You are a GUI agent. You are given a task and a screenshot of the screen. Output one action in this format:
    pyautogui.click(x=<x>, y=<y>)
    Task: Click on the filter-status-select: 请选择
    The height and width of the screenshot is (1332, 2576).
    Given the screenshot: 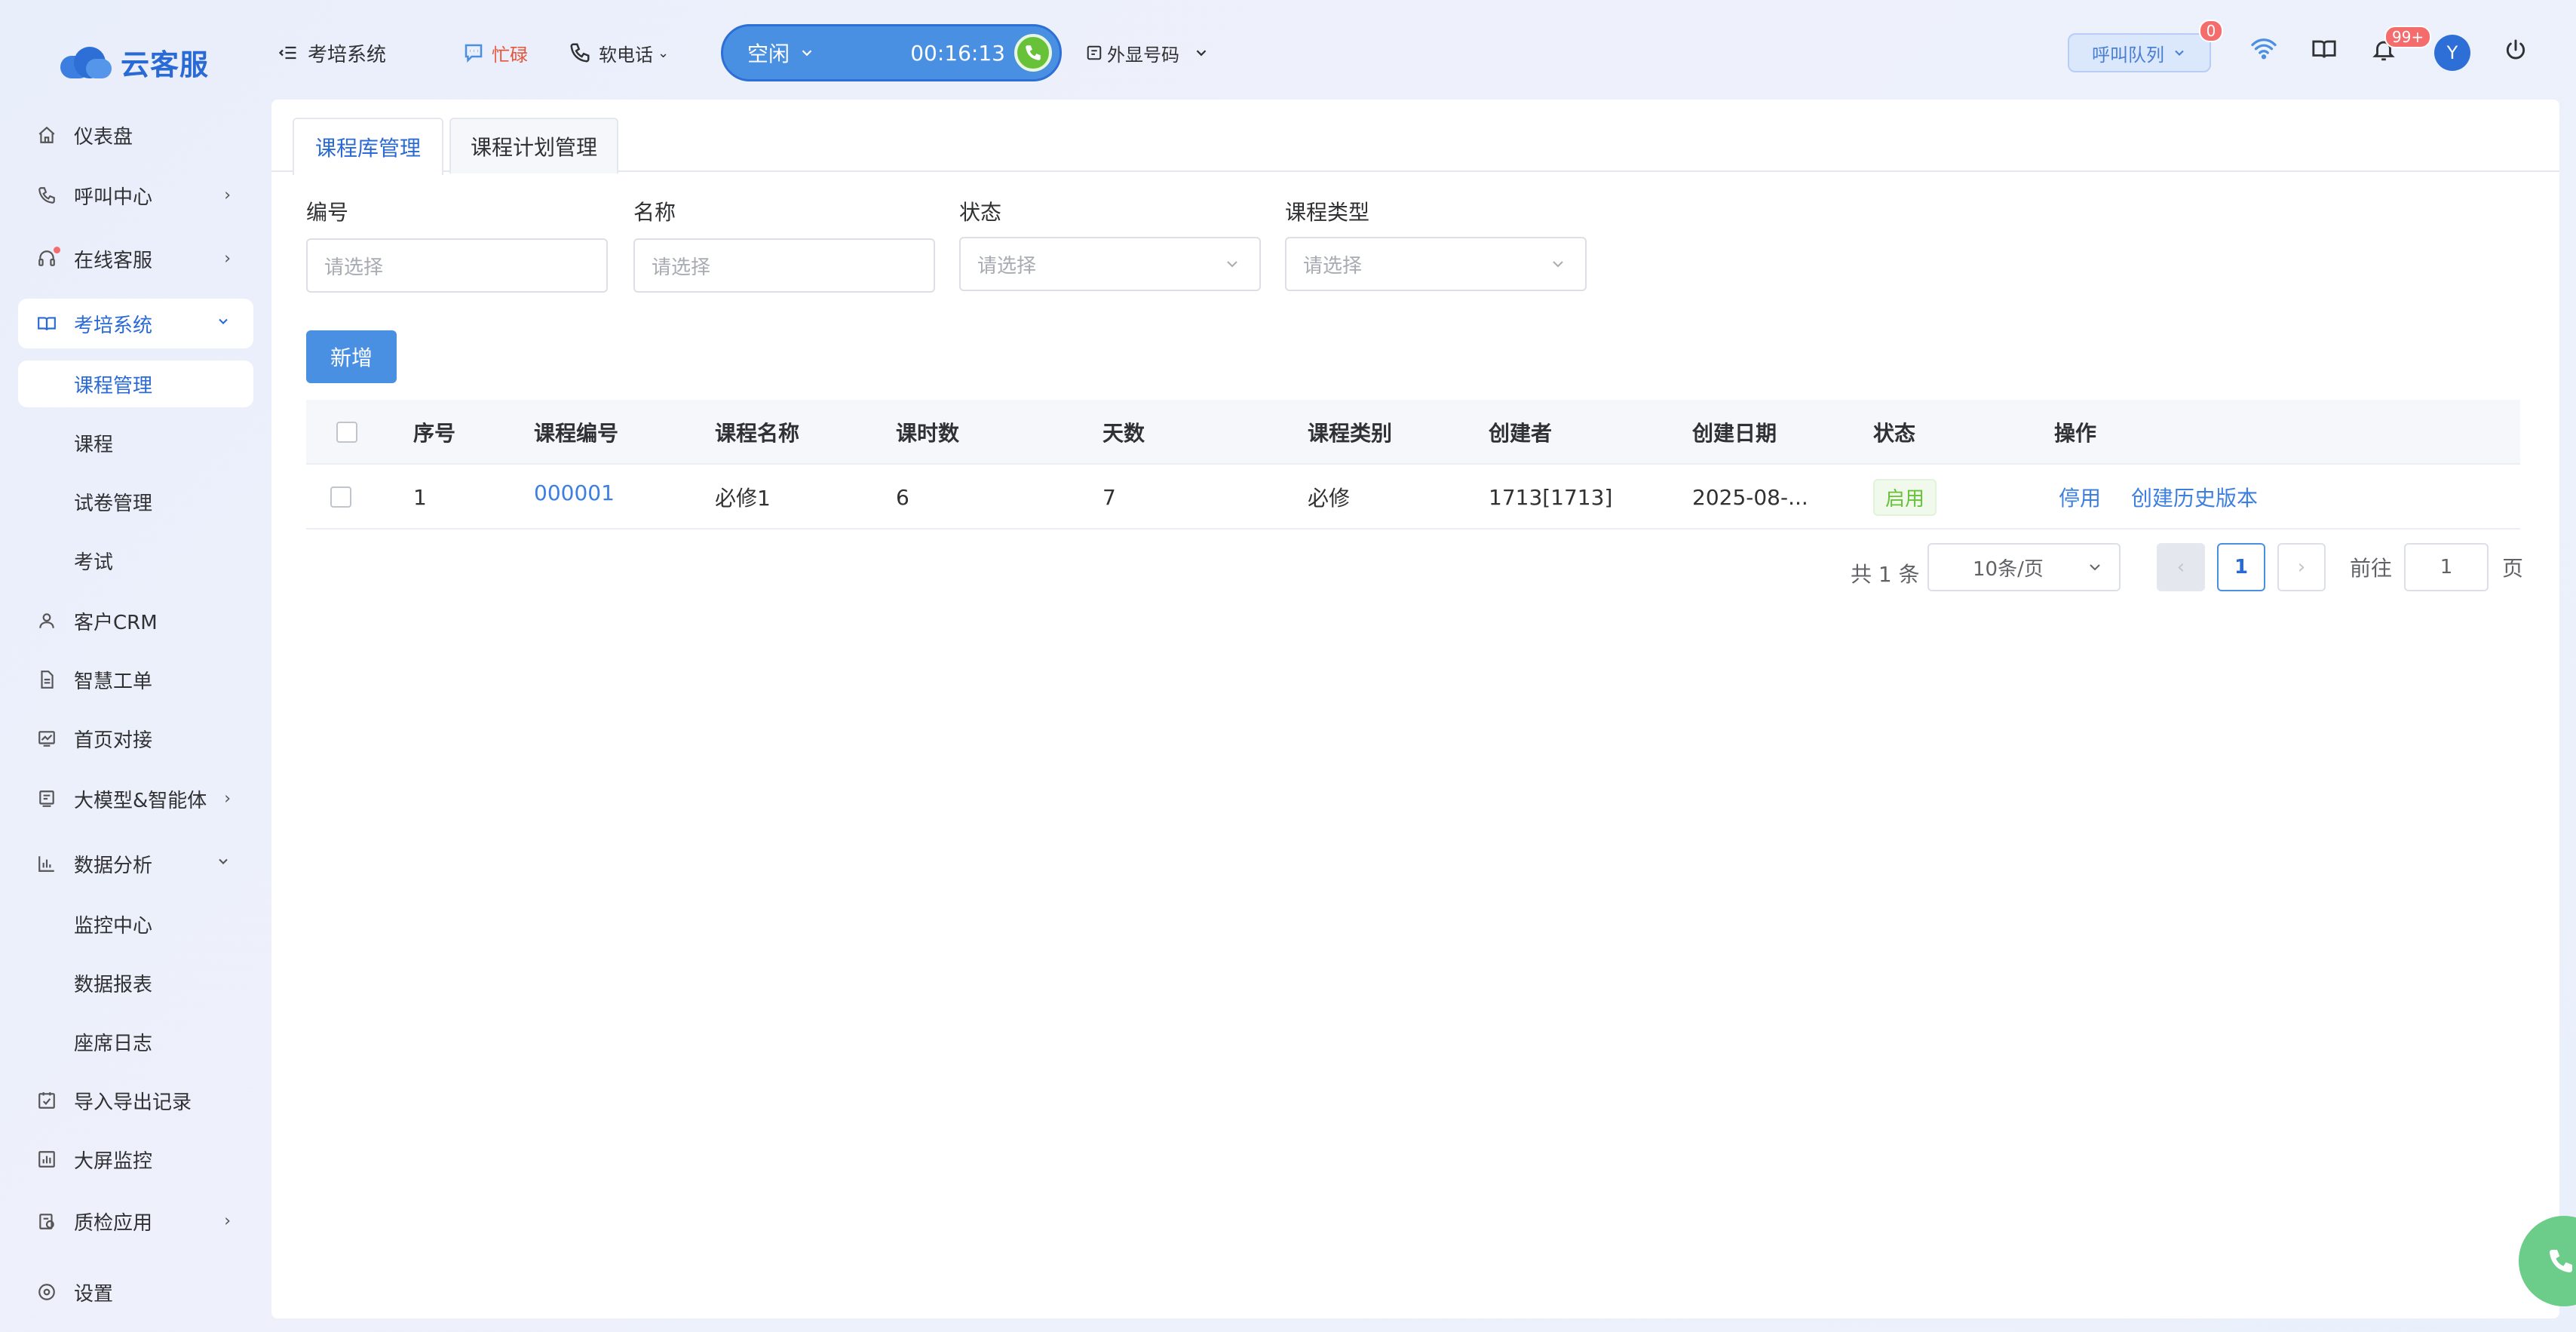 What is the action you would take?
    pyautogui.click(x=1110, y=264)
    